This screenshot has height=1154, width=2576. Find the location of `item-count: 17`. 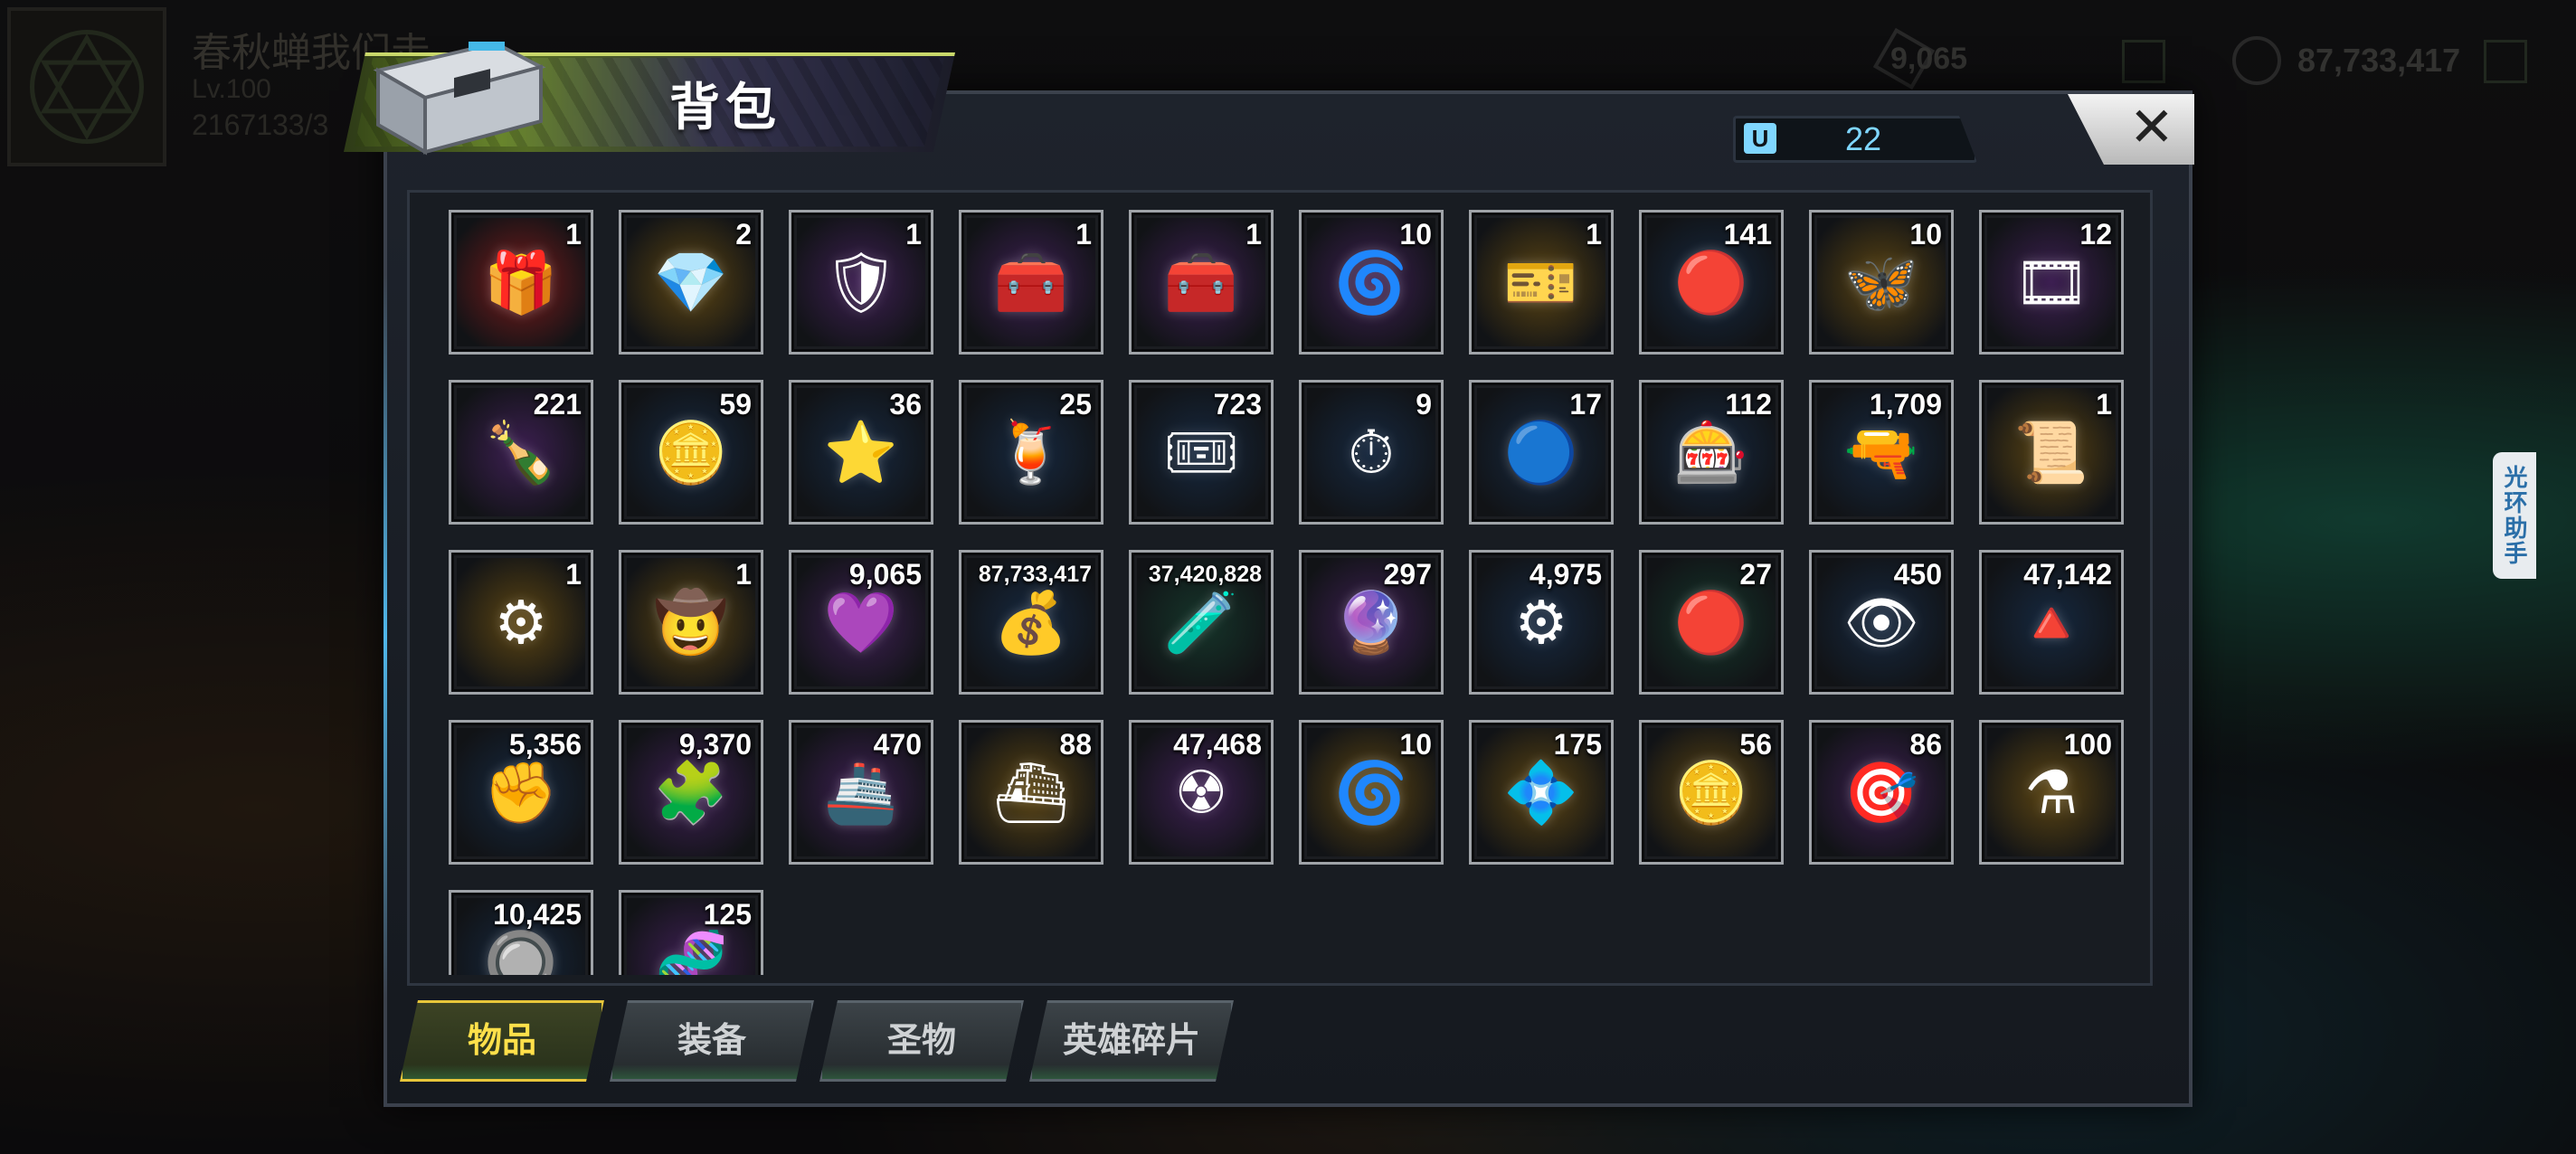

item-count: 17 is located at coordinates (1585, 404).